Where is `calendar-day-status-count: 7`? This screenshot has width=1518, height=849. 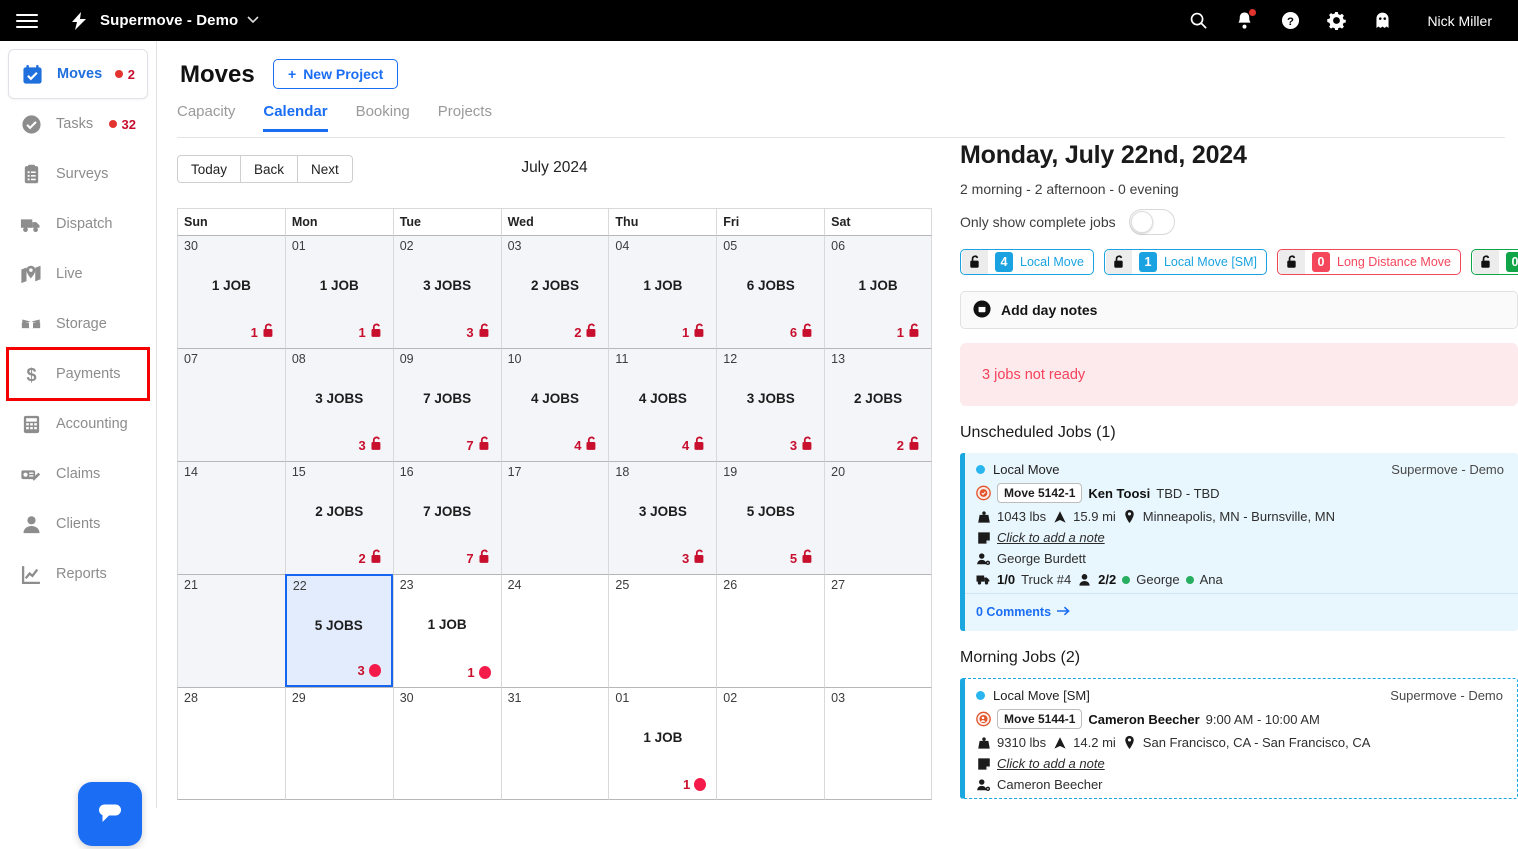
calendar-day-status-count: 7 is located at coordinates (470, 558).